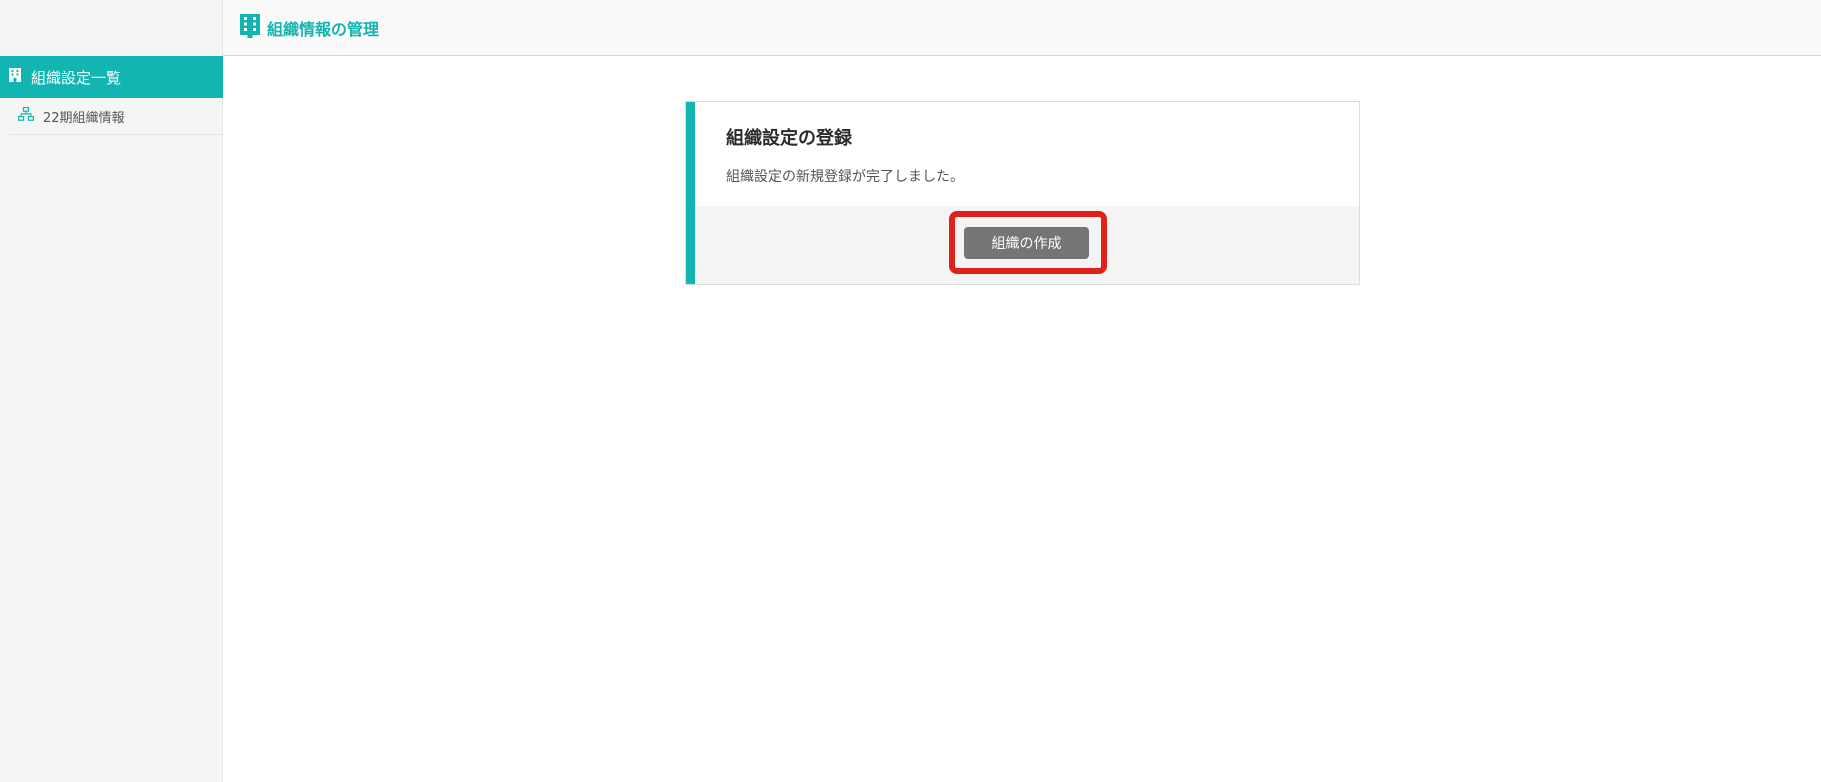  I want to click on sidebar-item-org-settings-list: 組織設定一覧, so click(111, 77).